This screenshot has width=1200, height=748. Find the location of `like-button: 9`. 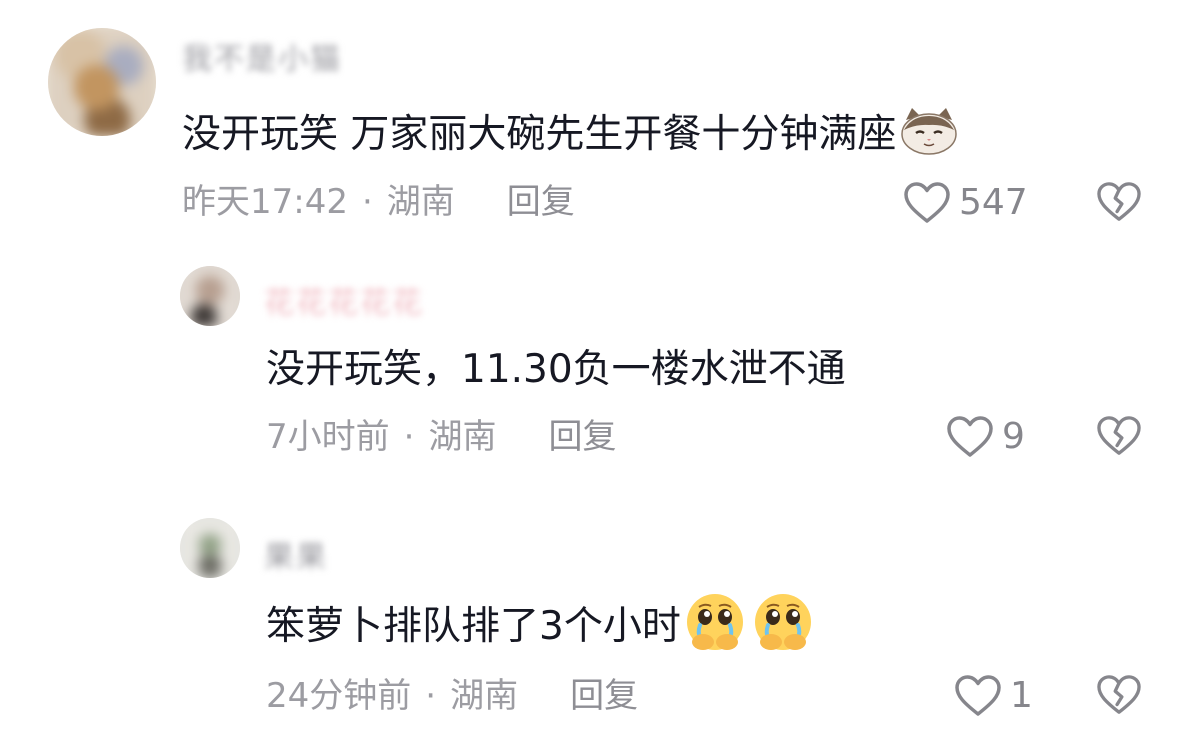

like-button: 9 is located at coordinates (985, 437).